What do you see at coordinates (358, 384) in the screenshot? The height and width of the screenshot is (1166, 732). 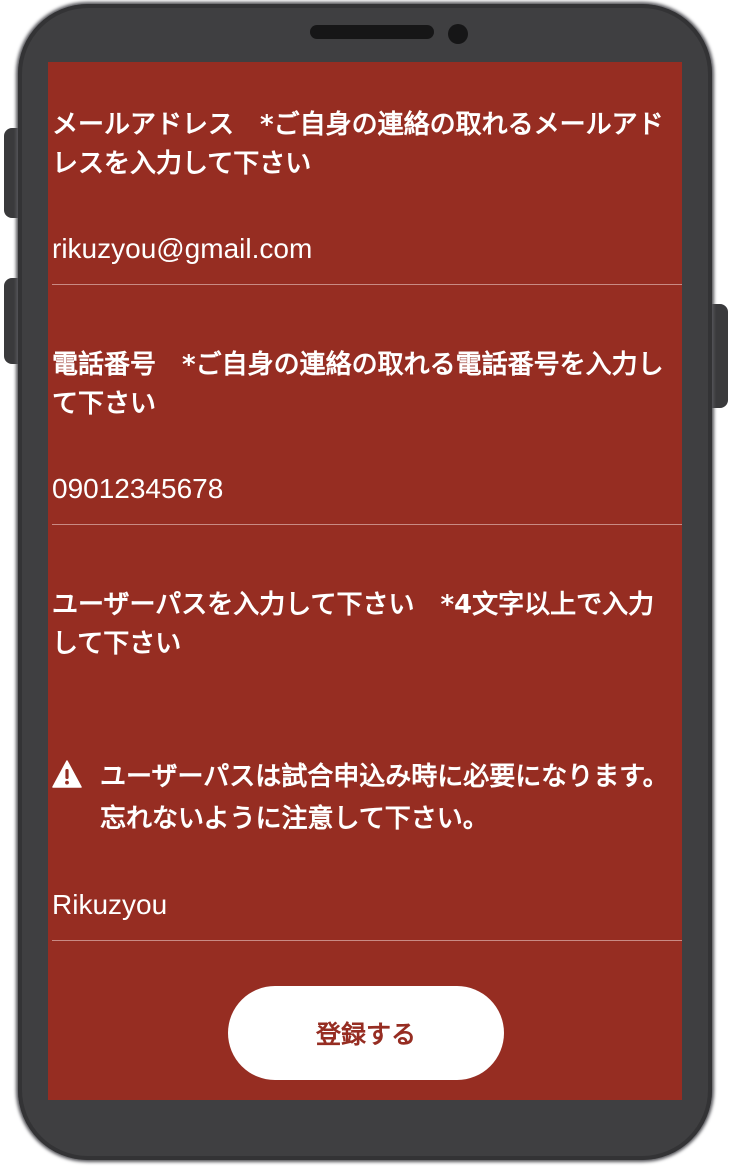 I see `phone-label: 電話番号 *ご自身の連絡の取れる電話番号を入力して下さい` at bounding box center [358, 384].